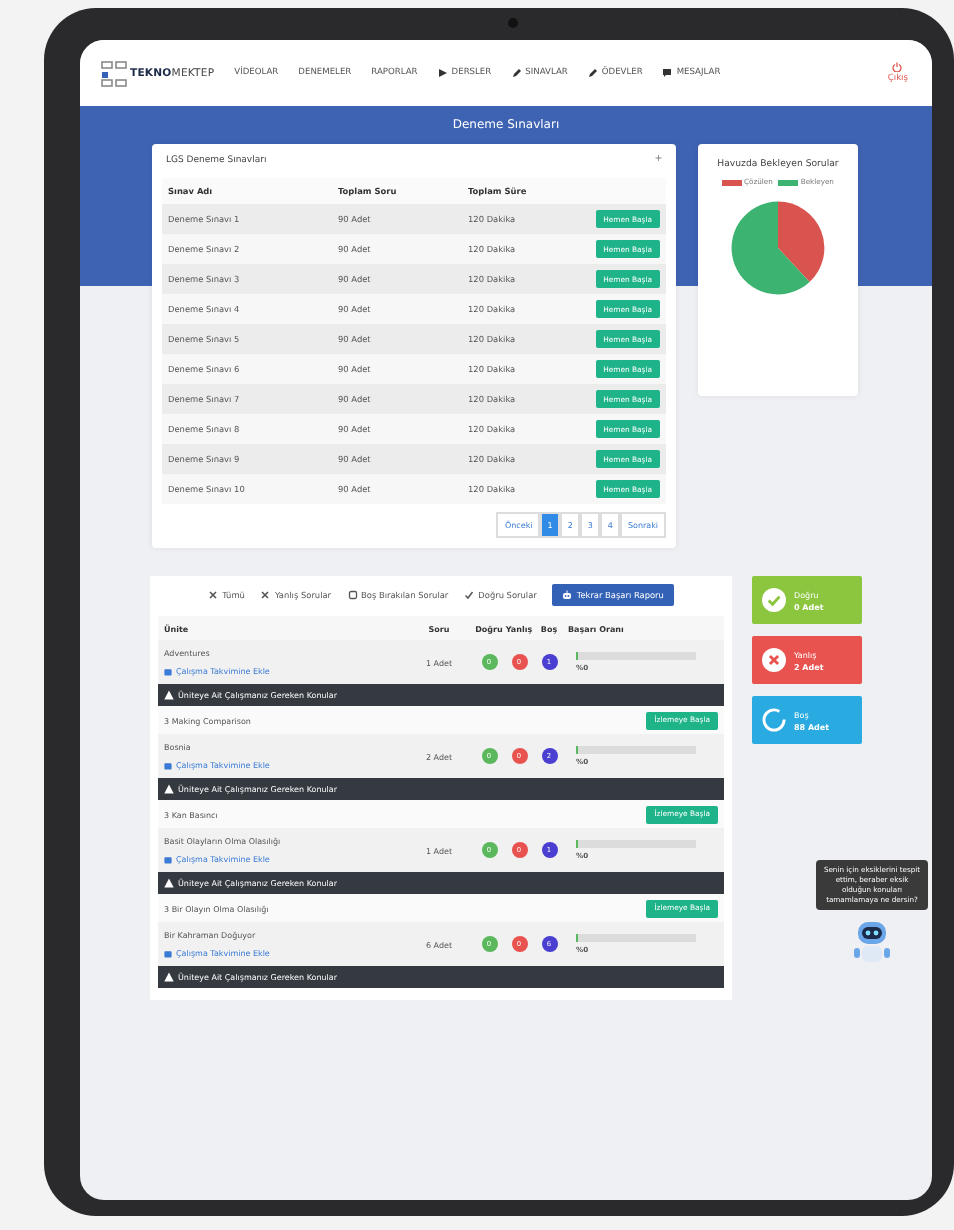  I want to click on ring-icon, so click(774, 720).